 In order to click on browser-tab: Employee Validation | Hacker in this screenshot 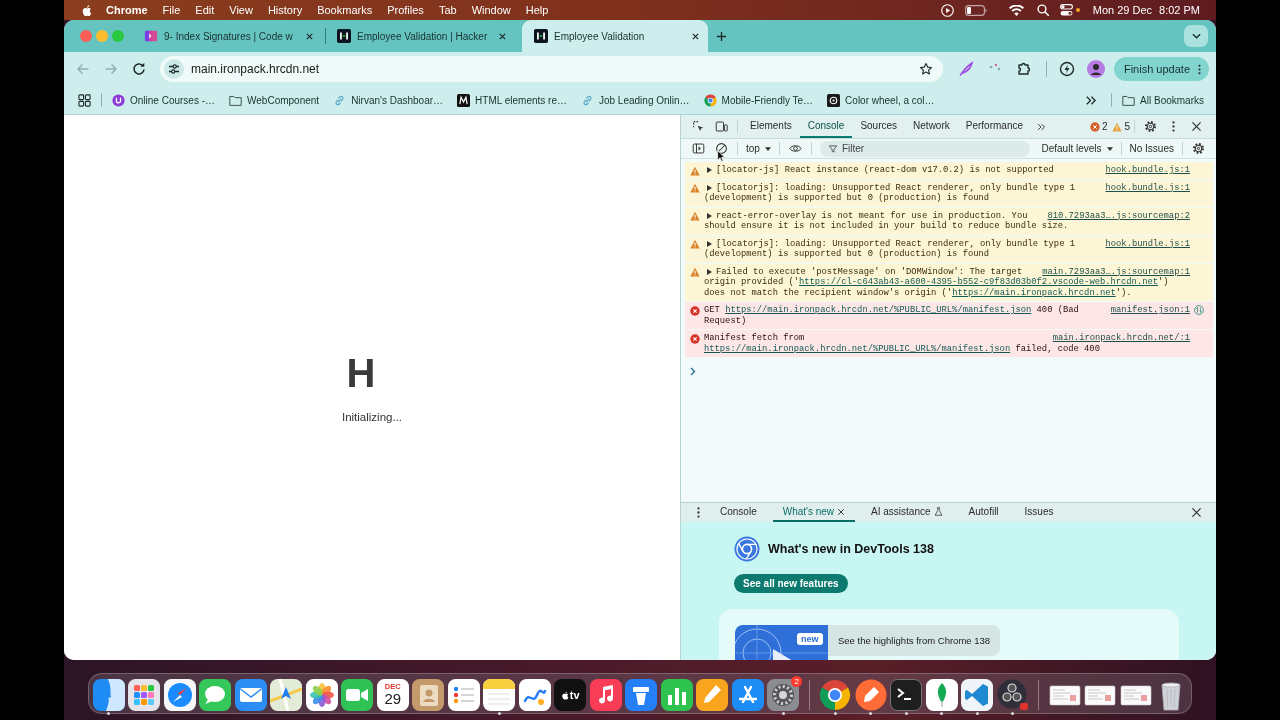, I will do `click(422, 36)`.